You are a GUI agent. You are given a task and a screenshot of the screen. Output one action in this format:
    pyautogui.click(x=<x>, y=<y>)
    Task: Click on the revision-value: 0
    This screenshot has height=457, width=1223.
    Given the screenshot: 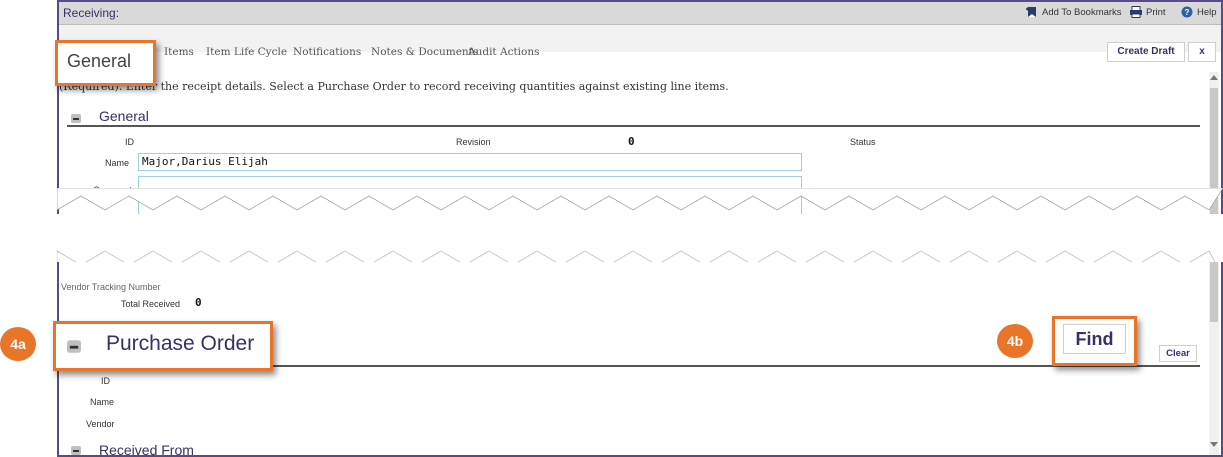 What is the action you would take?
    pyautogui.click(x=631, y=141)
    